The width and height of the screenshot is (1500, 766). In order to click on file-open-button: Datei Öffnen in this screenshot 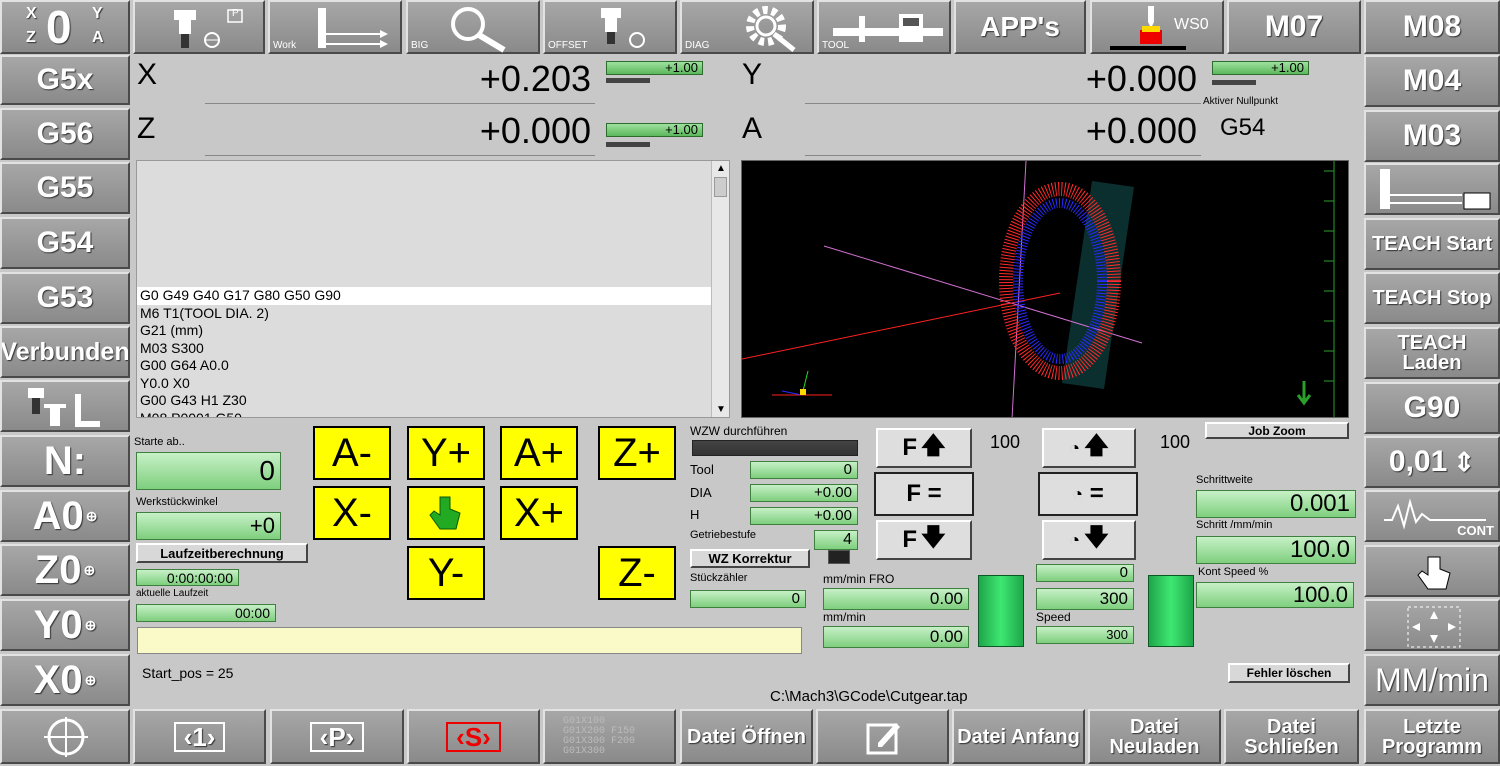, I will do `click(746, 736)`.